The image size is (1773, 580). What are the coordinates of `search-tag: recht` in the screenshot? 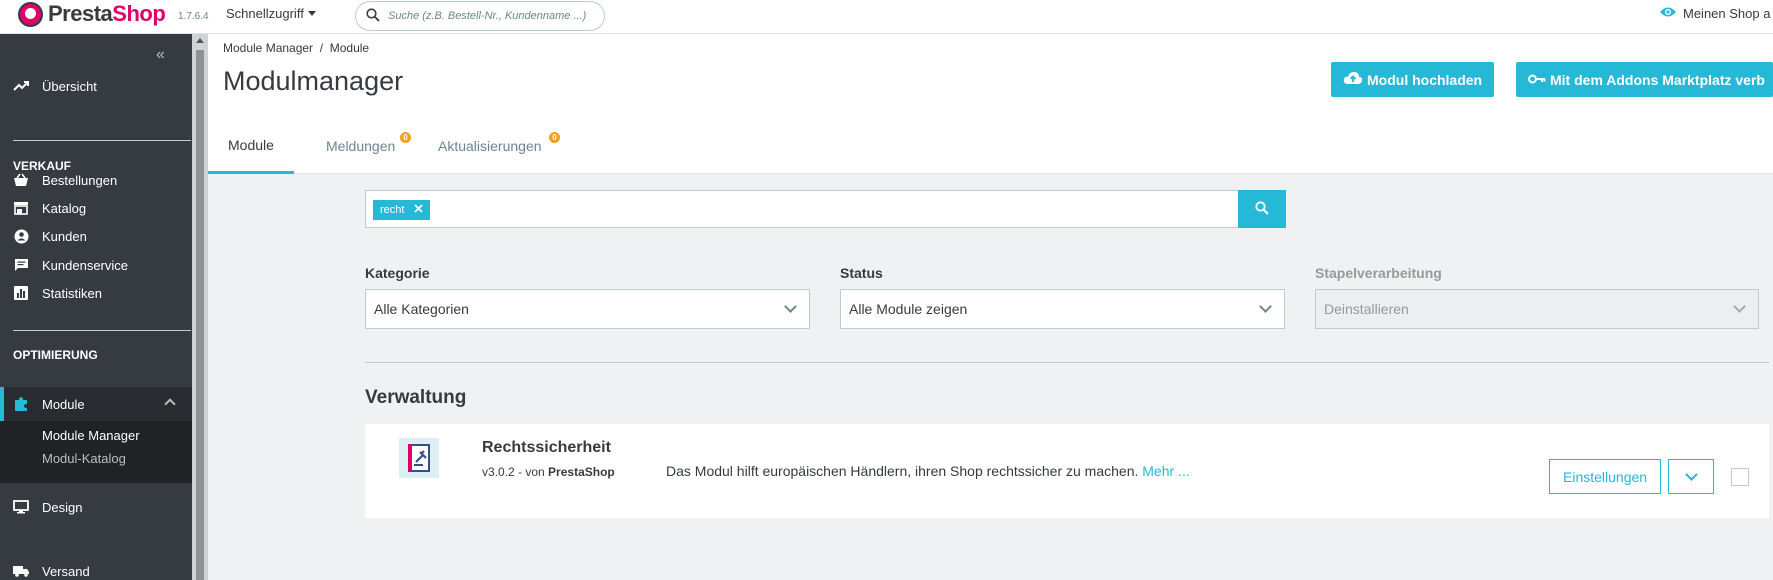 It's located at (402, 210).